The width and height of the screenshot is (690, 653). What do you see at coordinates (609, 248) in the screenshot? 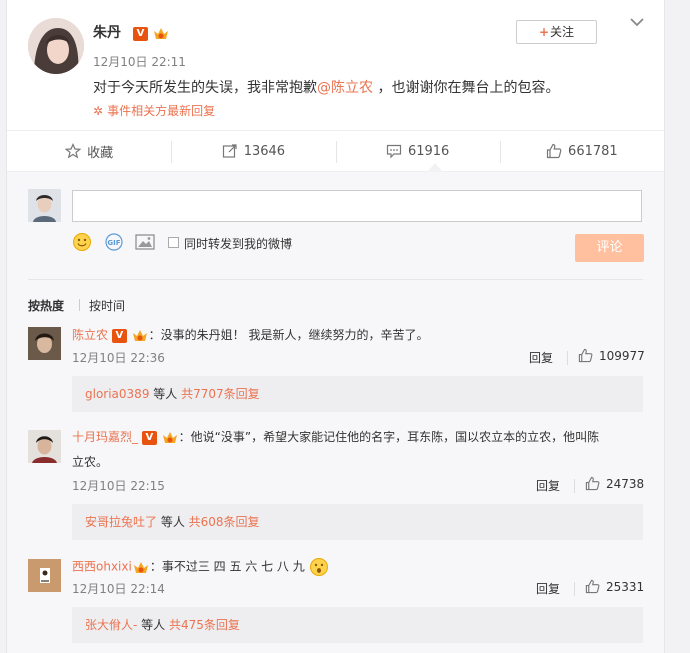
I see `submit-comment-button: 评论` at bounding box center [609, 248].